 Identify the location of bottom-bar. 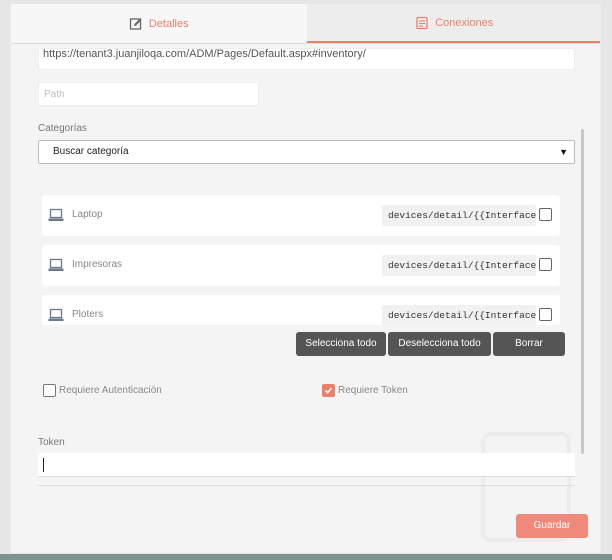
(306, 557).